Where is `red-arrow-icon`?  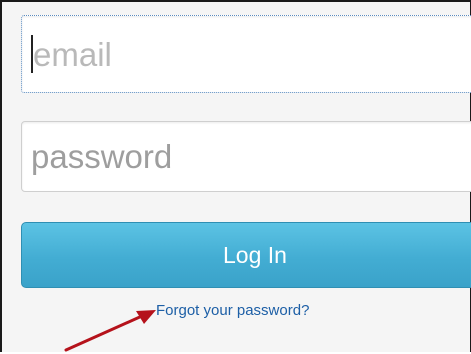 red-arrow-icon is located at coordinates (110, 331).